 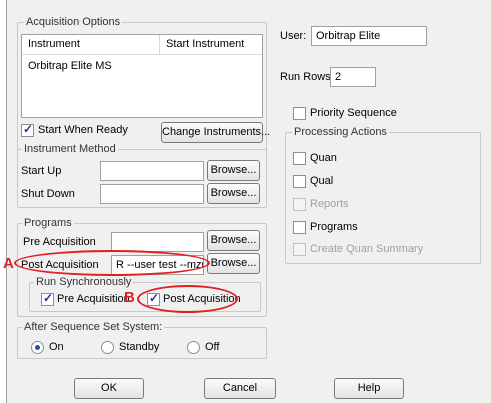 What do you see at coordinates (299, 113) in the screenshot?
I see `priority-sequence-checkbox` at bounding box center [299, 113].